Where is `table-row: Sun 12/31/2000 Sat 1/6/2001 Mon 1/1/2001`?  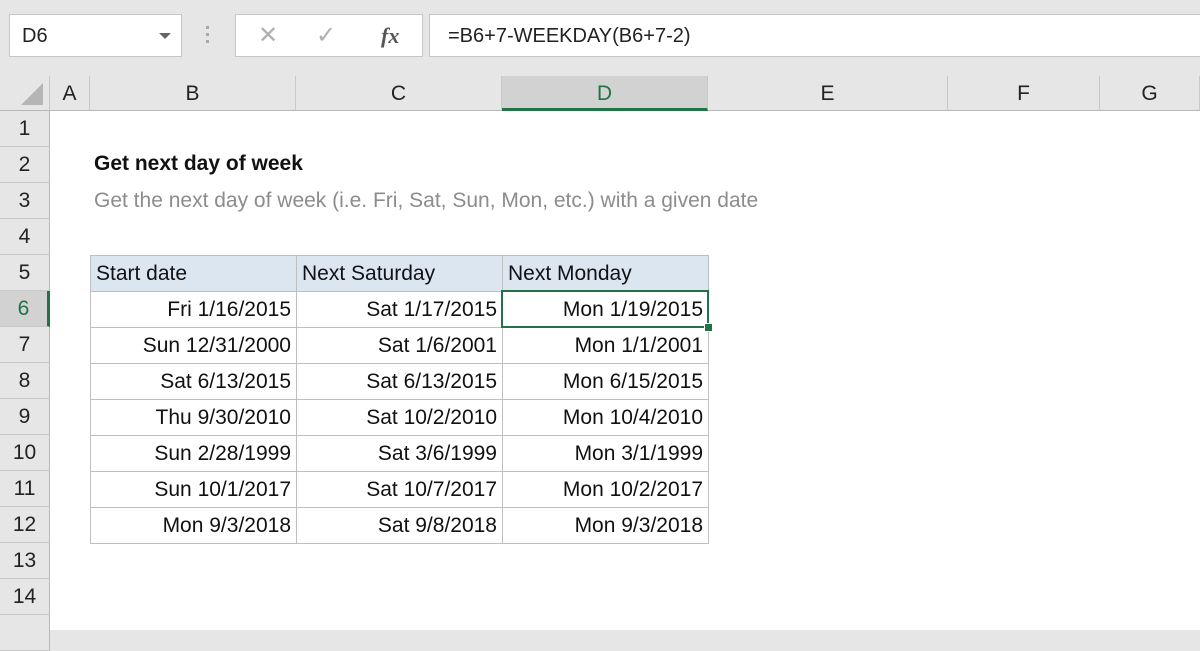
table-row: Sun 12/31/2000 Sat 1/6/2001 Mon 1/1/2001 is located at coordinates (399, 345).